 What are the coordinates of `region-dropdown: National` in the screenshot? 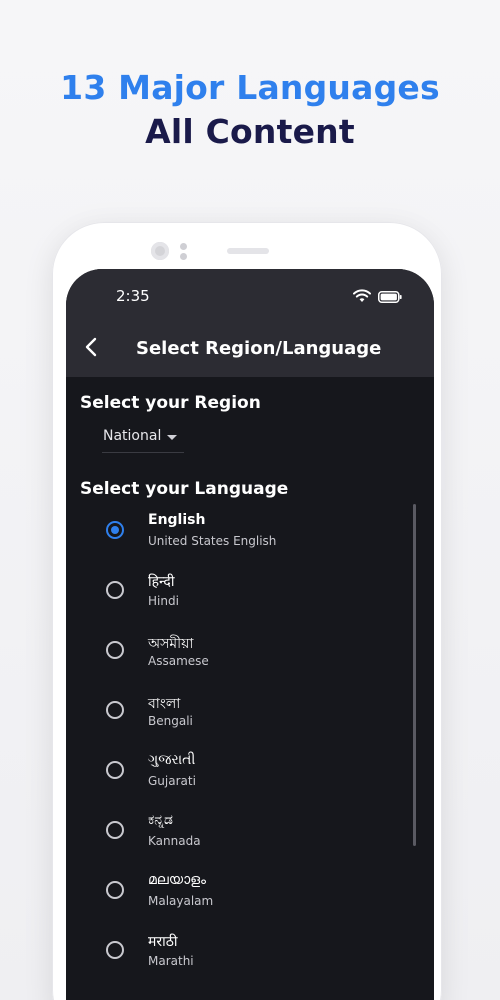 It's located at (143, 439).